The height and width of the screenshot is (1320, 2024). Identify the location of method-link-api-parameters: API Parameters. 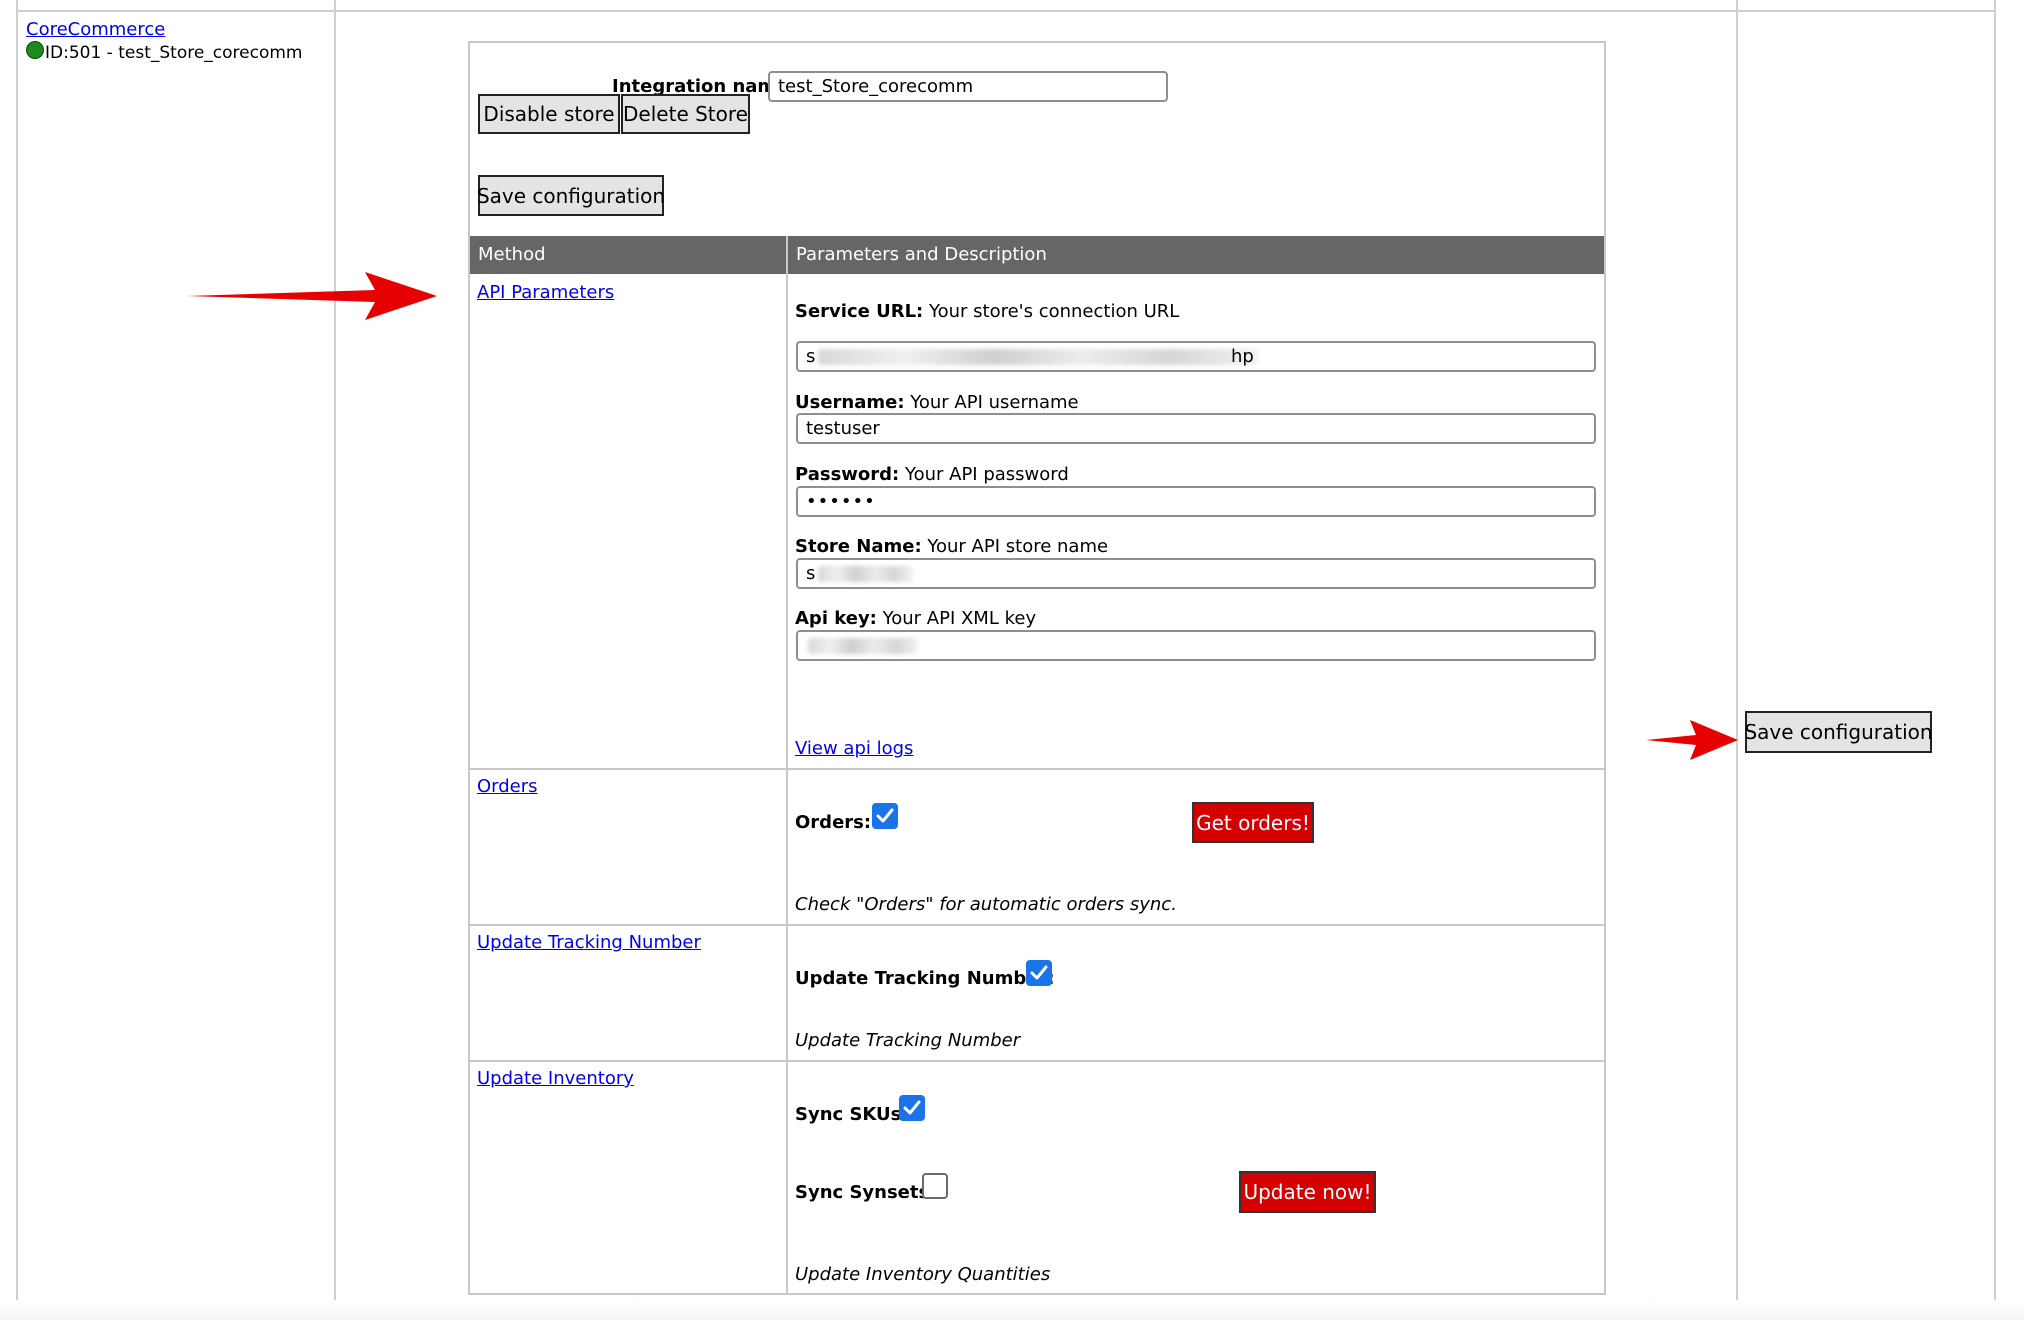
(545, 292).